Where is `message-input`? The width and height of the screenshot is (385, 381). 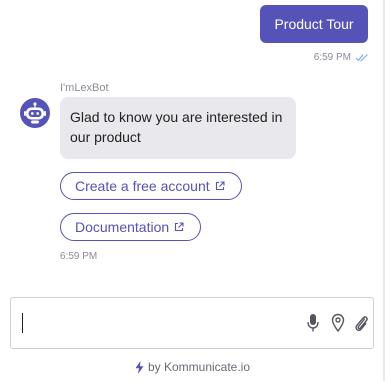
message-input is located at coordinates (161, 323).